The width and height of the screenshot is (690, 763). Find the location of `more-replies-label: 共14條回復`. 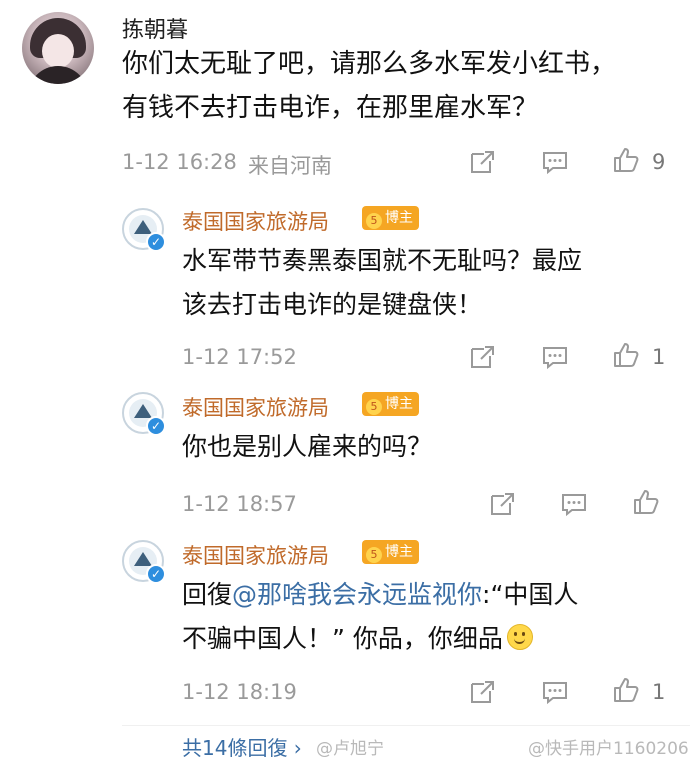

more-replies-label: 共14條回復 is located at coordinates (235, 748).